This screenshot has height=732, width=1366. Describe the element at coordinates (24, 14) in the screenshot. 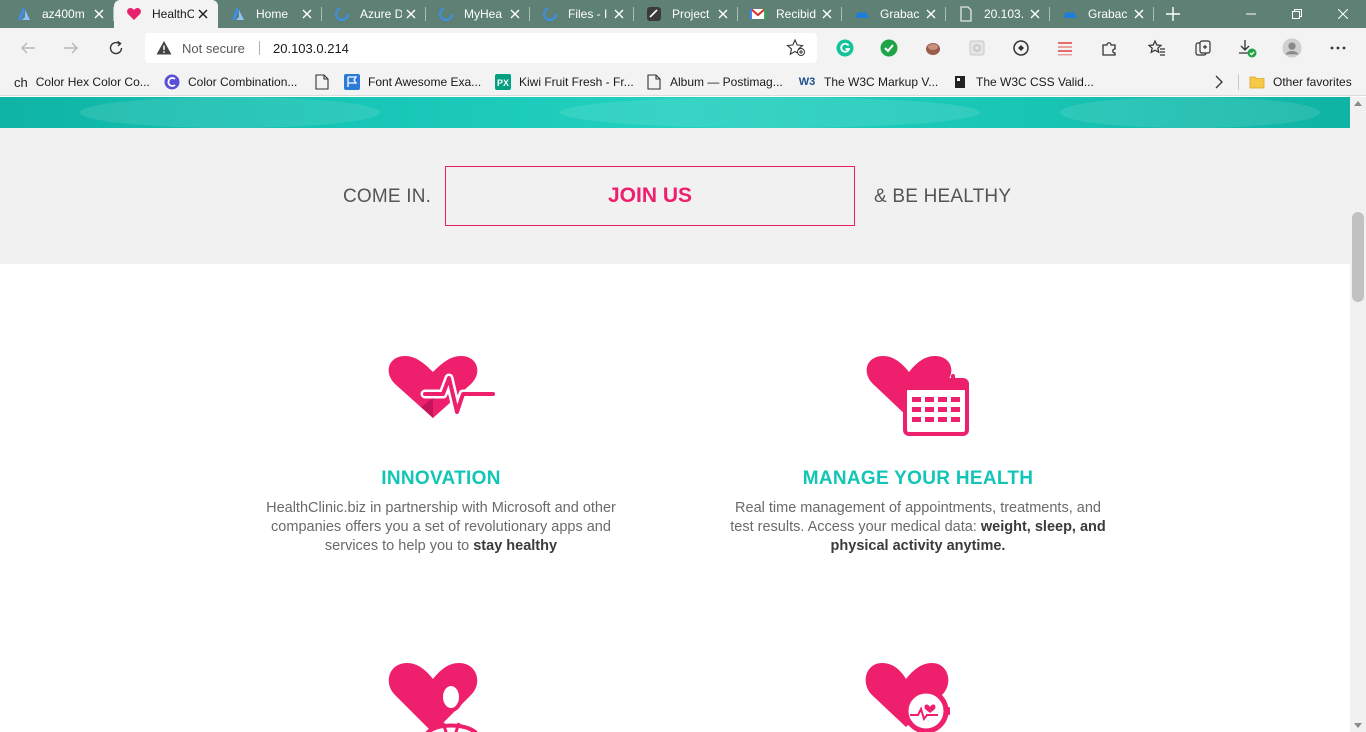

I see `azure-devops-icon` at that location.